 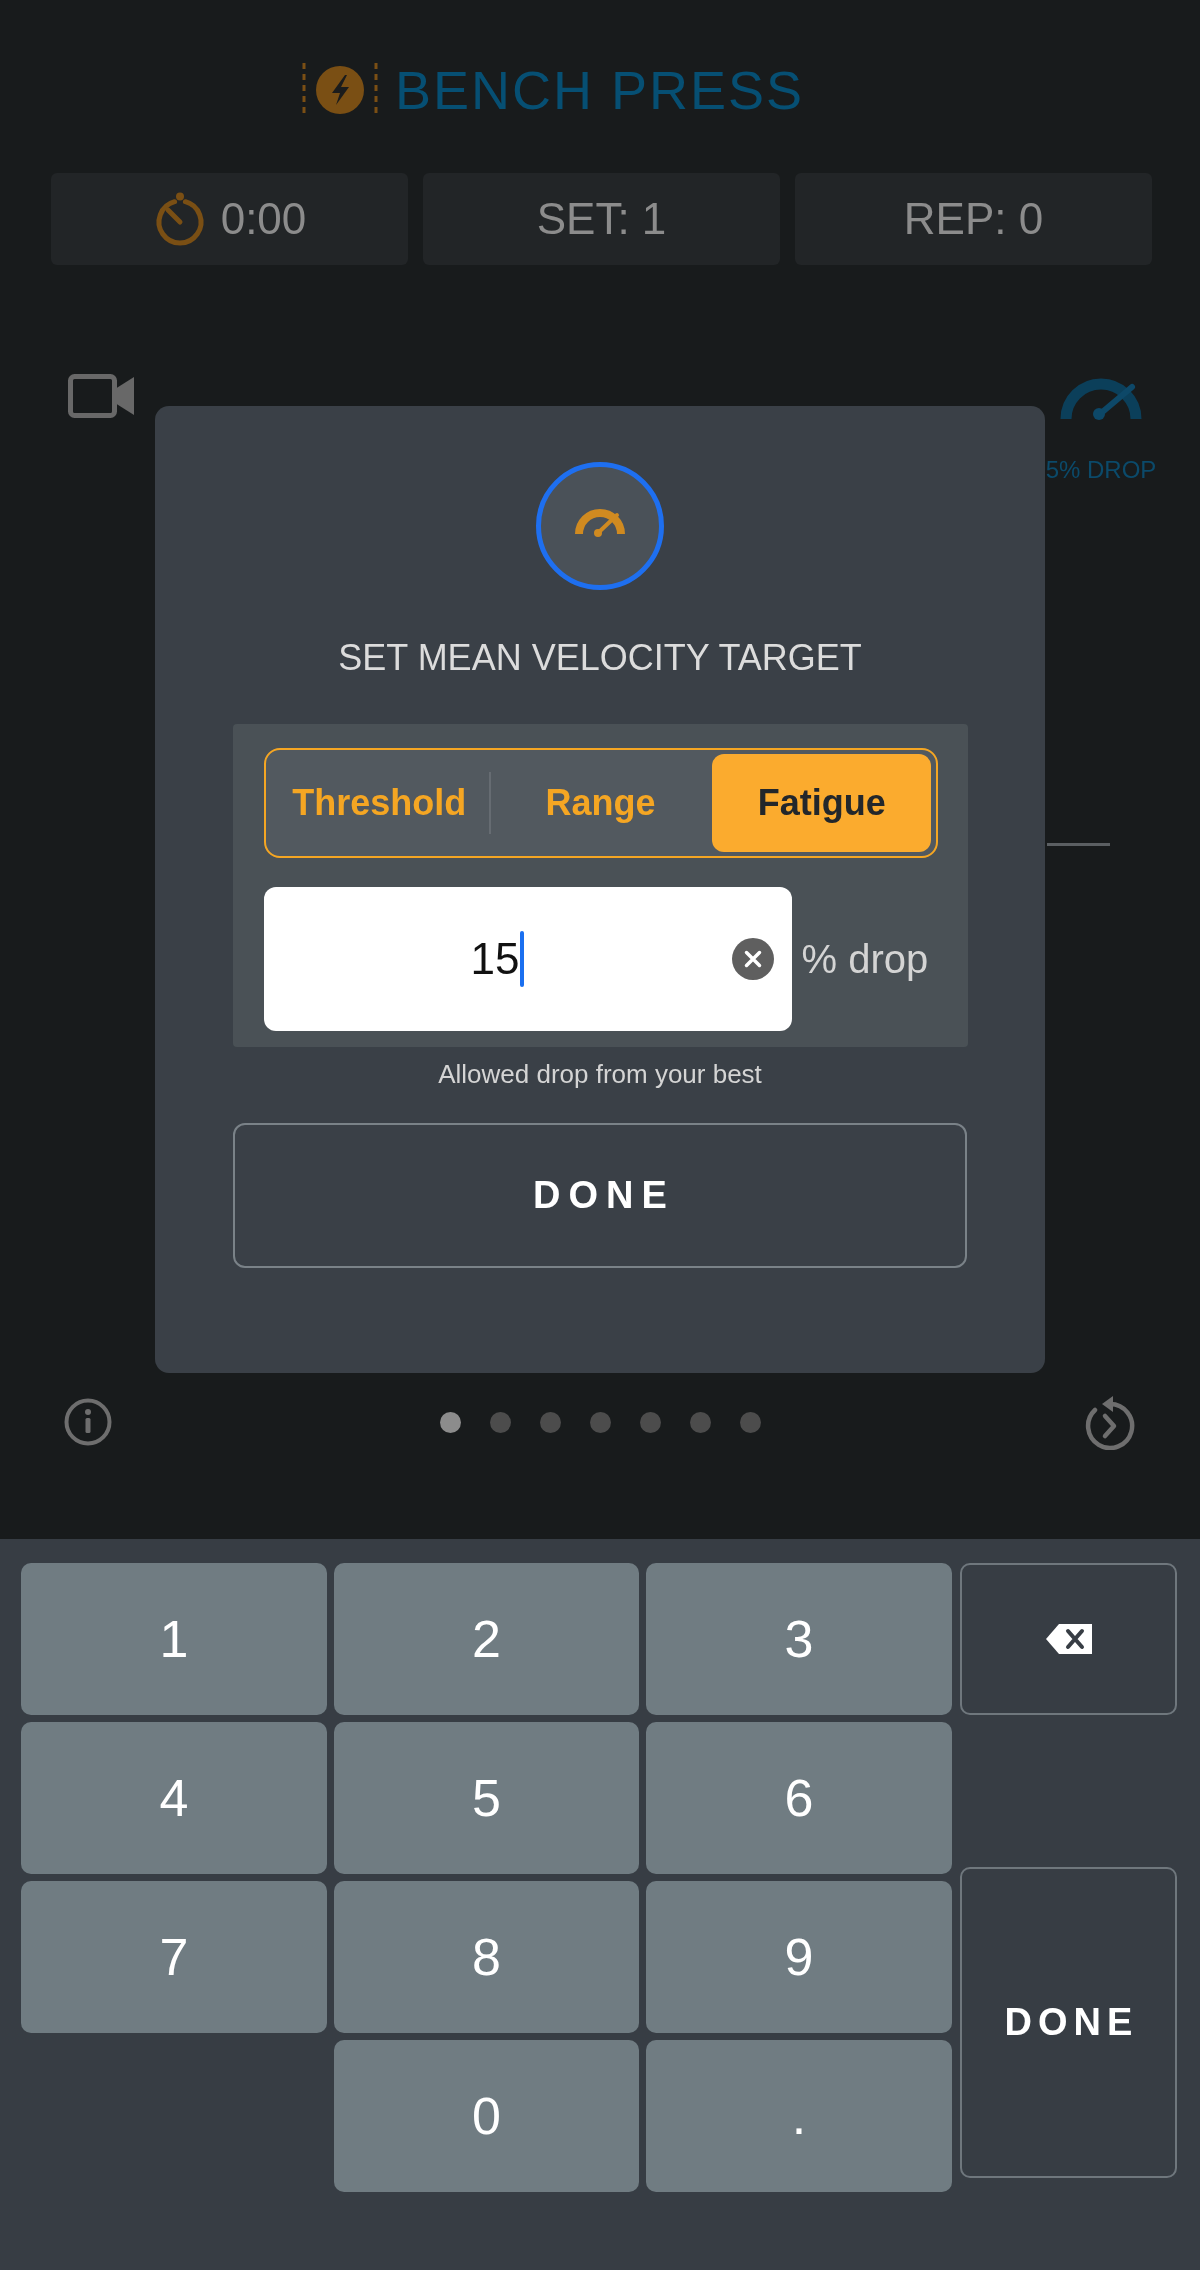 What do you see at coordinates (1068, 1639) in the screenshot?
I see `backspace-key` at bounding box center [1068, 1639].